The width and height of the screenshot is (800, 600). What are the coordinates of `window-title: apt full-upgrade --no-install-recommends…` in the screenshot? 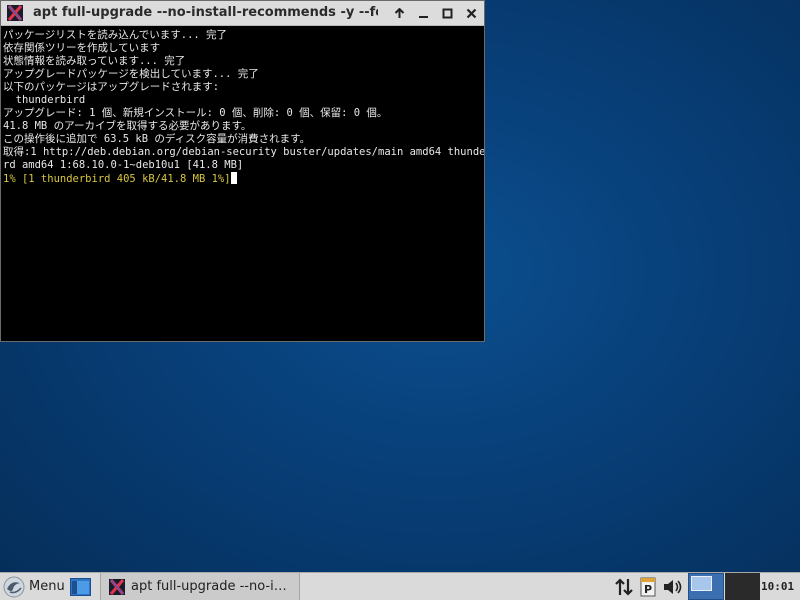 It's located at (205, 12).